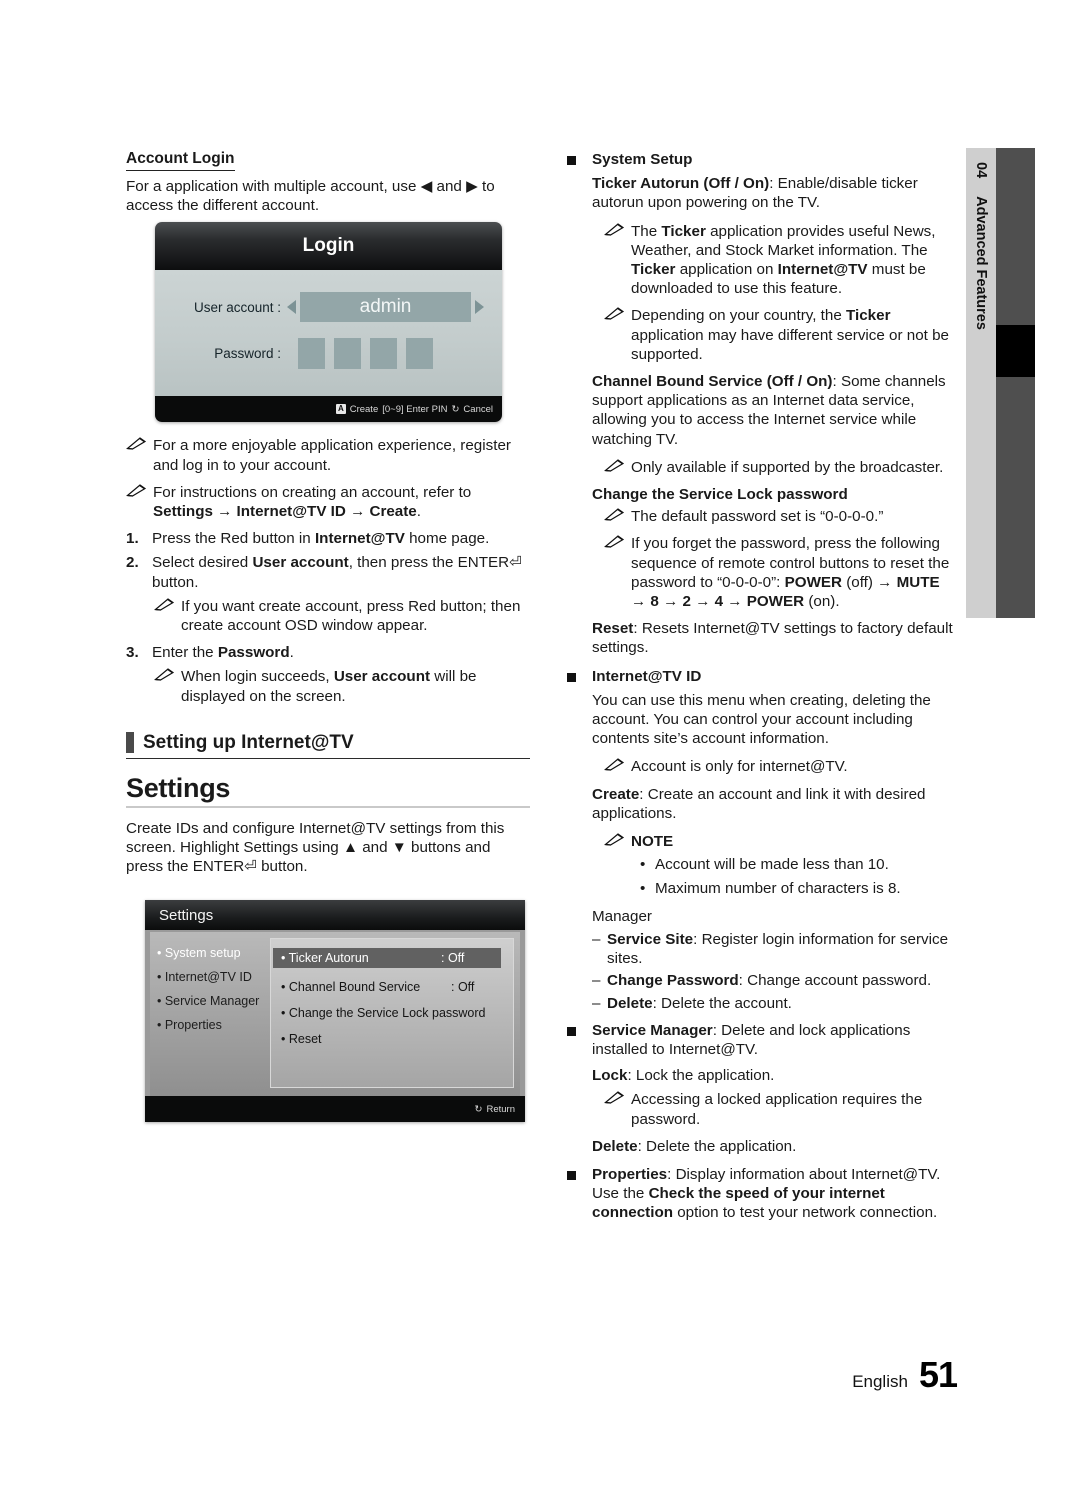  I want to click on option-change-service-lock-password: • Change the Service Lock password, so click(392, 1013).